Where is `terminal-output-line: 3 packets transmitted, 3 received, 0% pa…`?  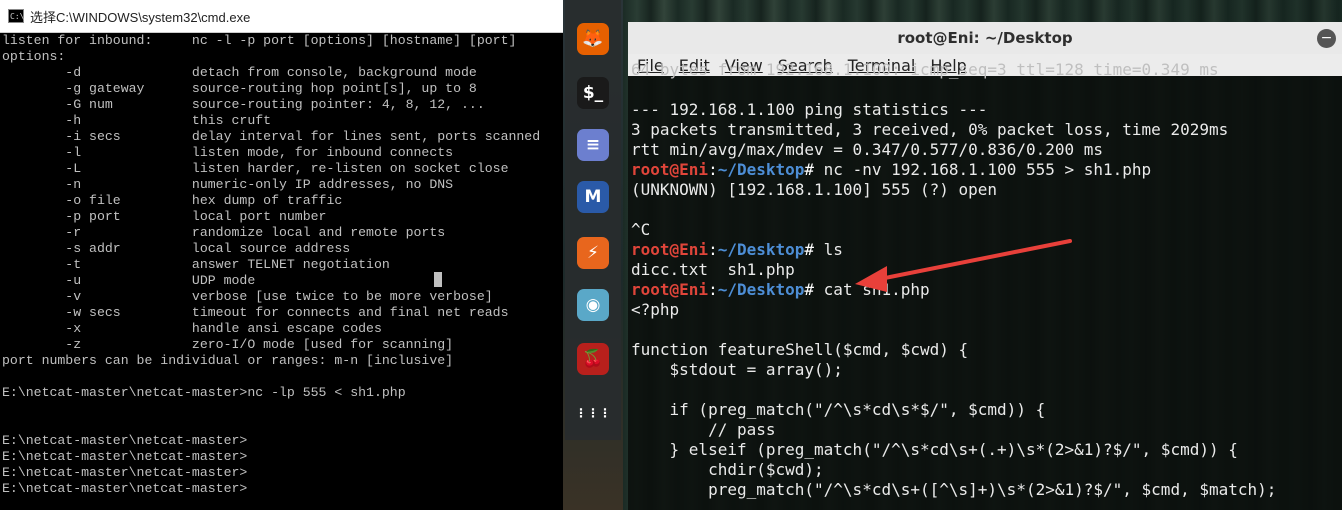
terminal-output-line: 3 packets transmitted, 3 received, 0% pa… is located at coordinates (930, 129).